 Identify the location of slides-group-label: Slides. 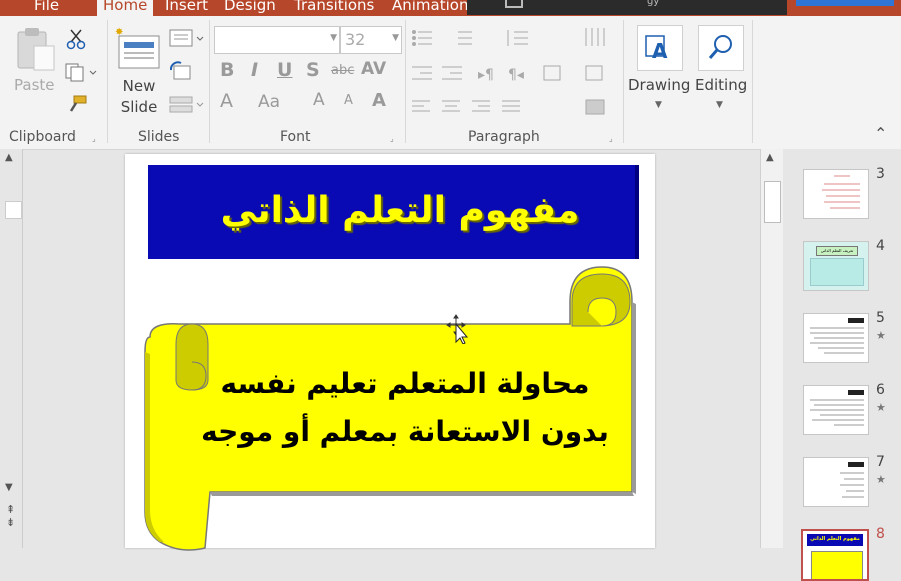
(159, 137).